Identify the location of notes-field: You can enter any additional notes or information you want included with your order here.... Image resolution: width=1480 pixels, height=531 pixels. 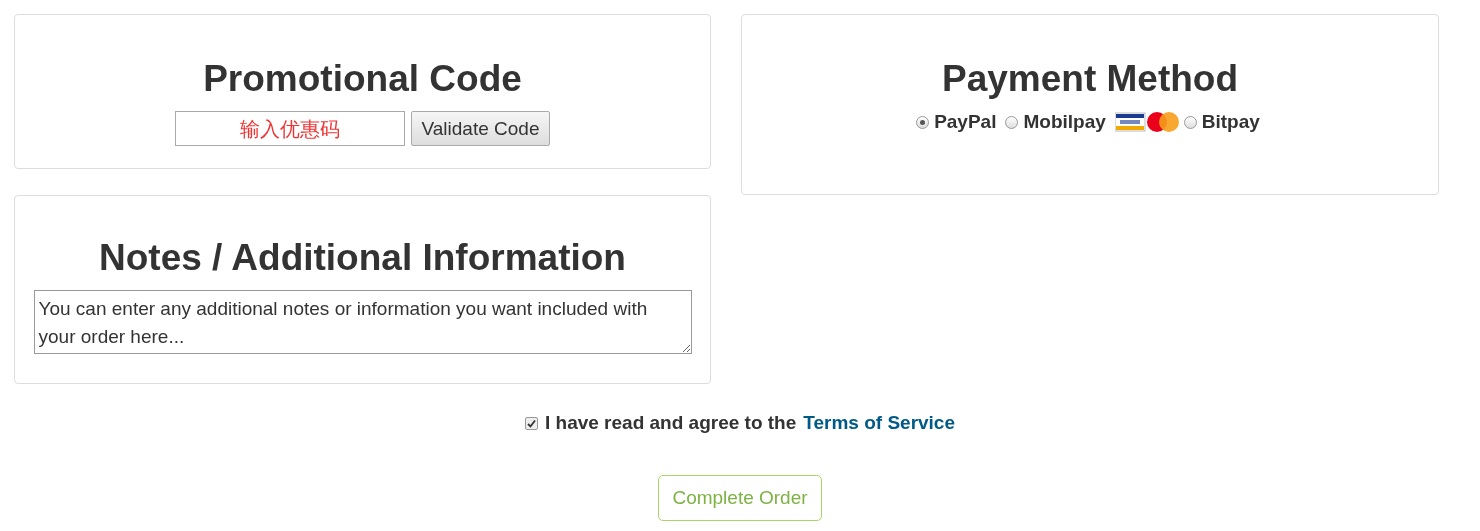
(362, 322).